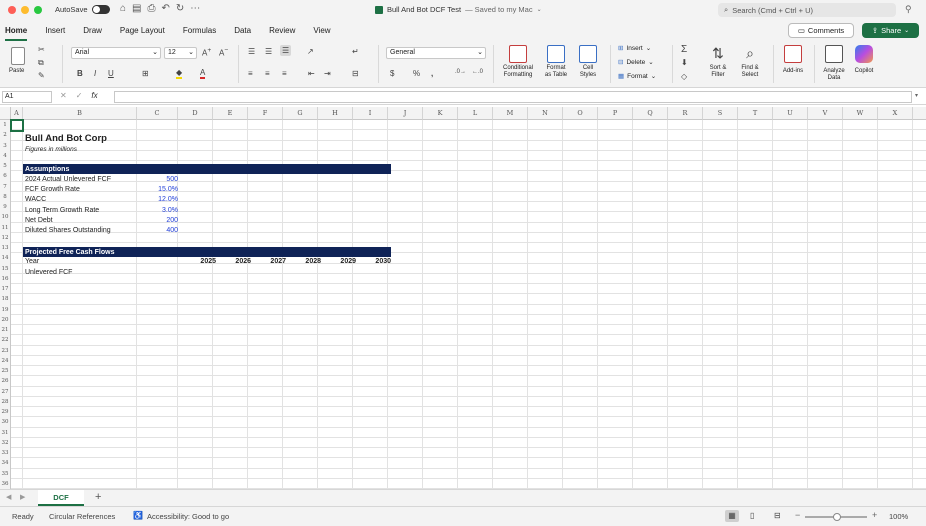 The image size is (926, 526). I want to click on zoom-window-button, so click(38, 10).